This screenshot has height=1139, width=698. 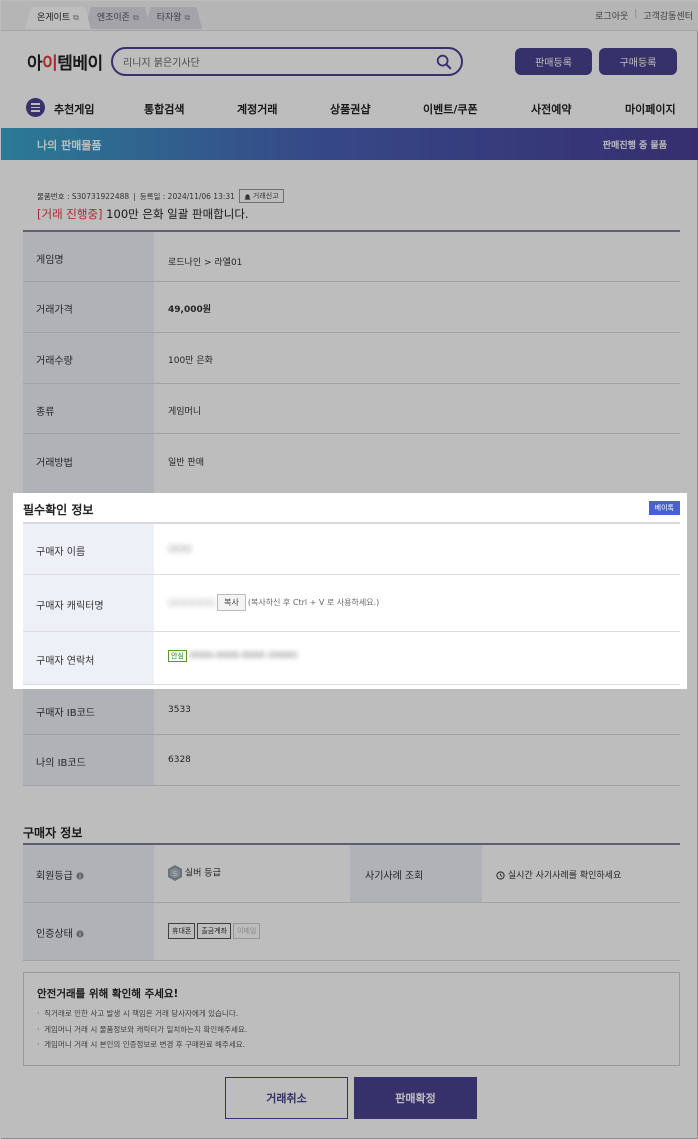 I want to click on character-name-value: ○○○○○○, so click(x=192, y=603).